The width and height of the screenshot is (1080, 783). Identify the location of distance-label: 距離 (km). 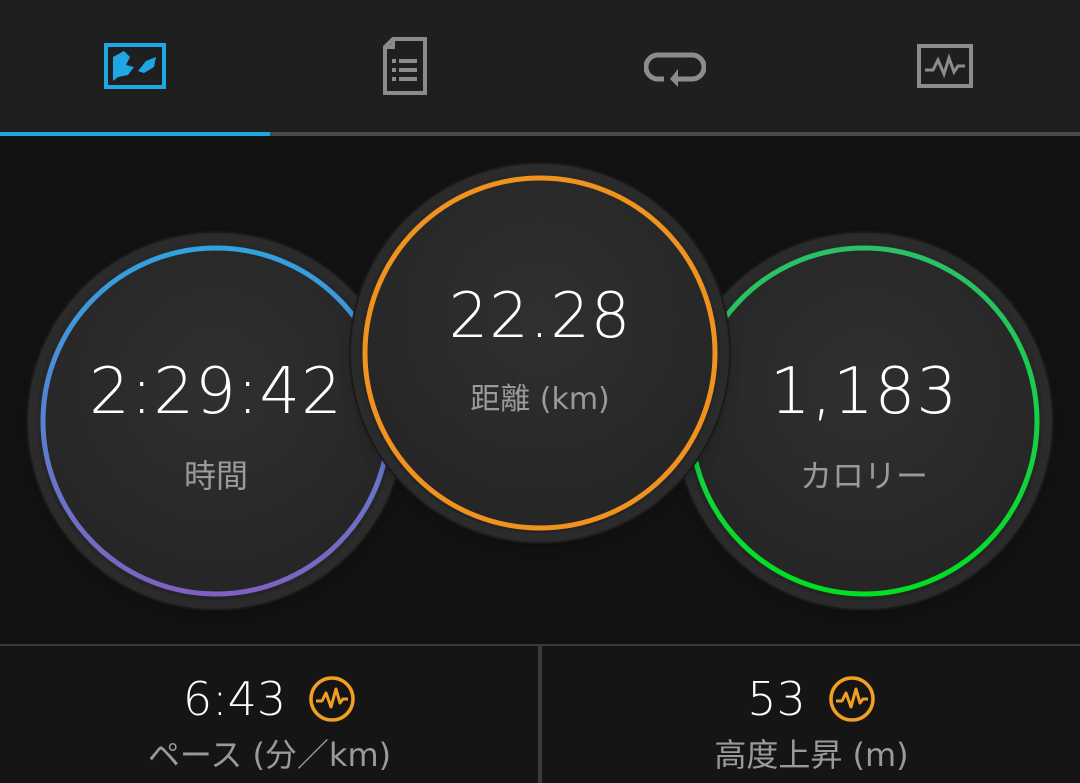
(540, 399).